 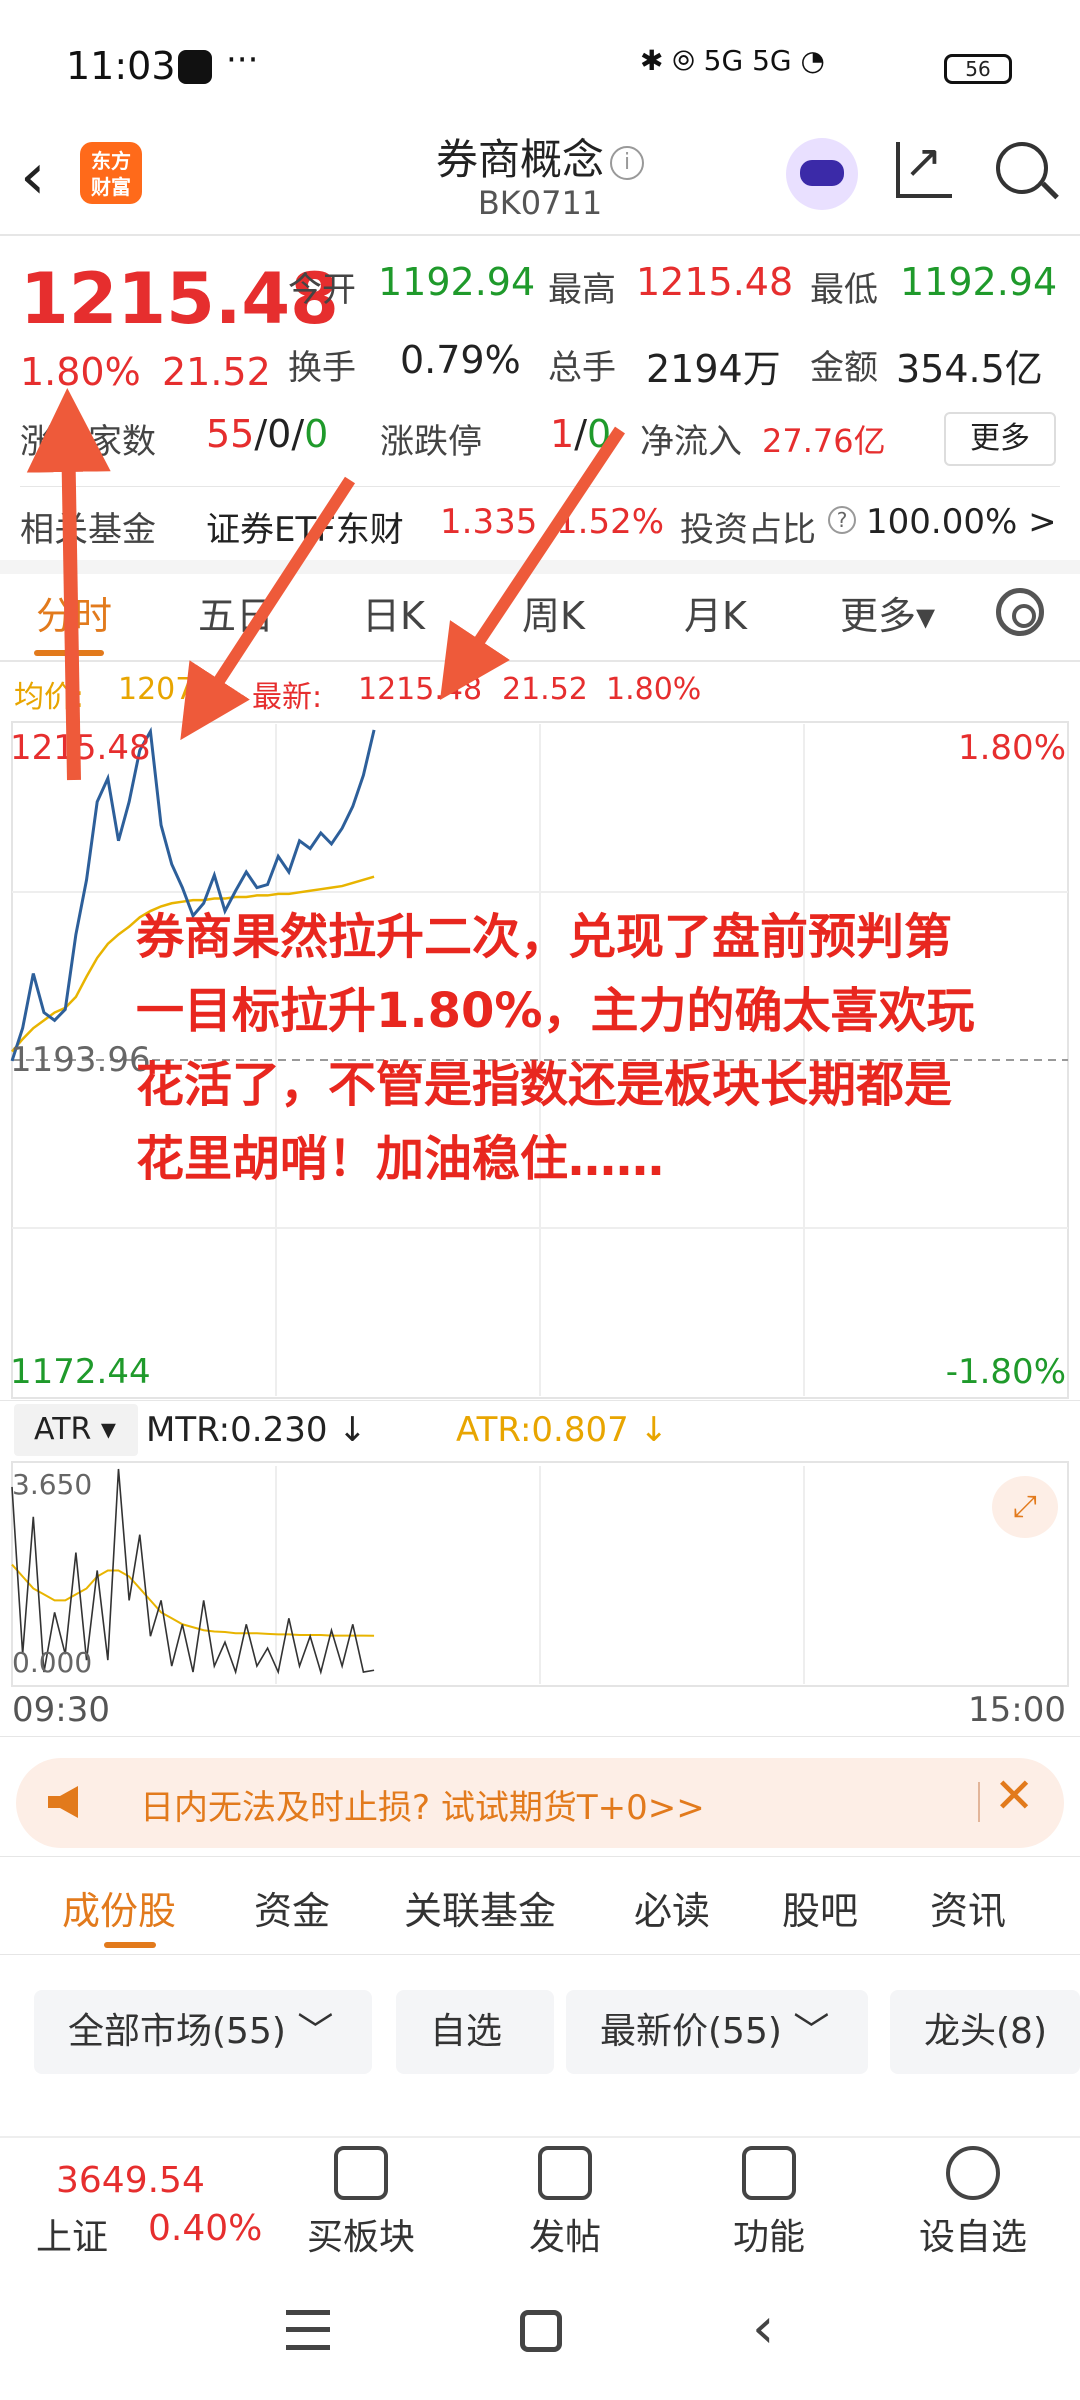 I want to click on edit-icon, so click(x=565, y=2173).